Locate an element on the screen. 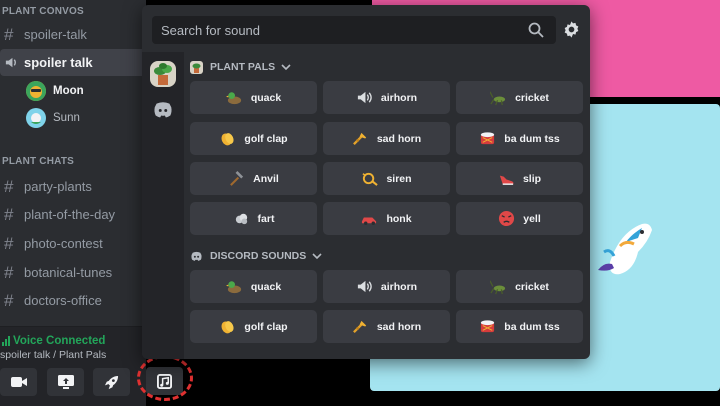  channel-party-plants: # party-plants is located at coordinates (73, 186).